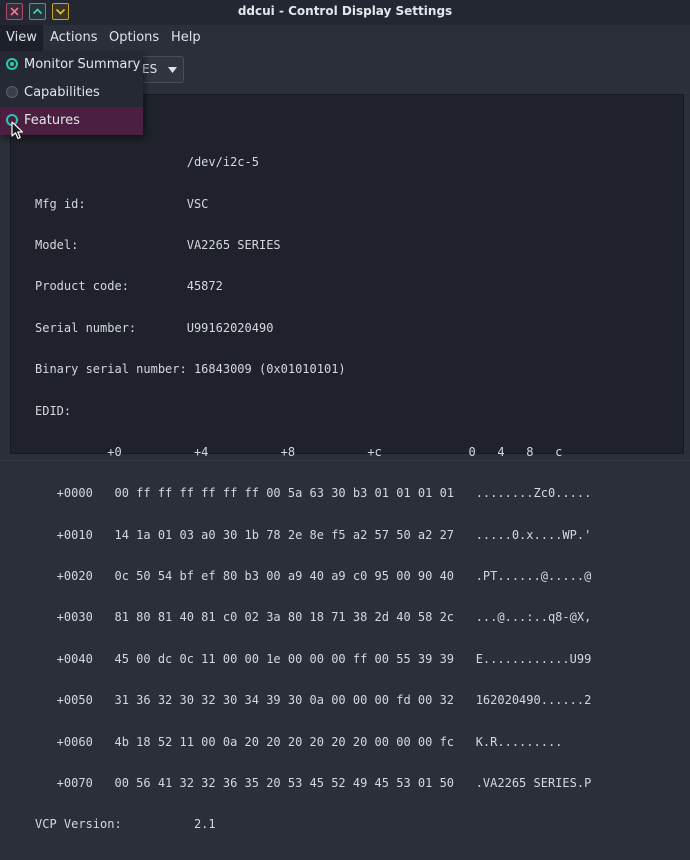  Describe the element at coordinates (186, 38) in the screenshot. I see `menu-help: Help` at that location.